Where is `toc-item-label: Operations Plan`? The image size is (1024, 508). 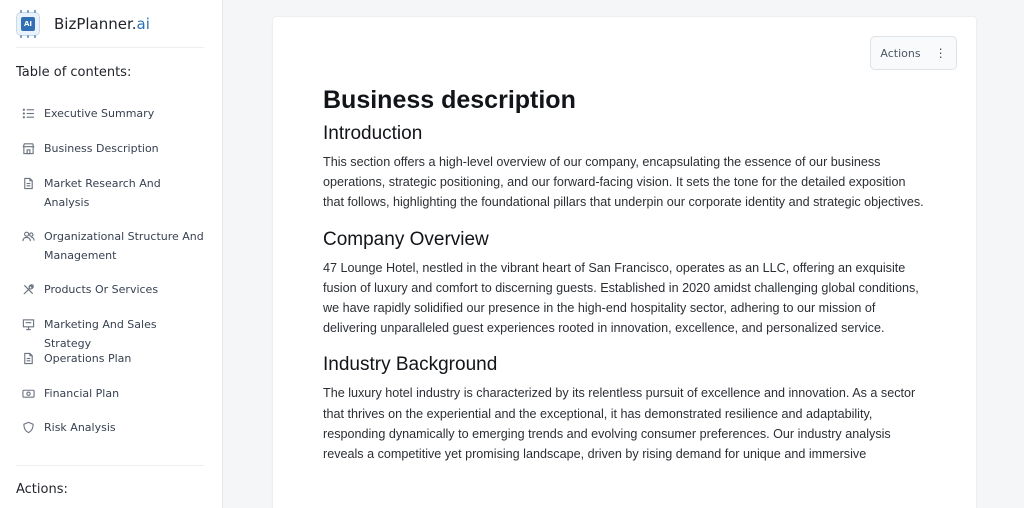 toc-item-label: Operations Plan is located at coordinates (88, 358).